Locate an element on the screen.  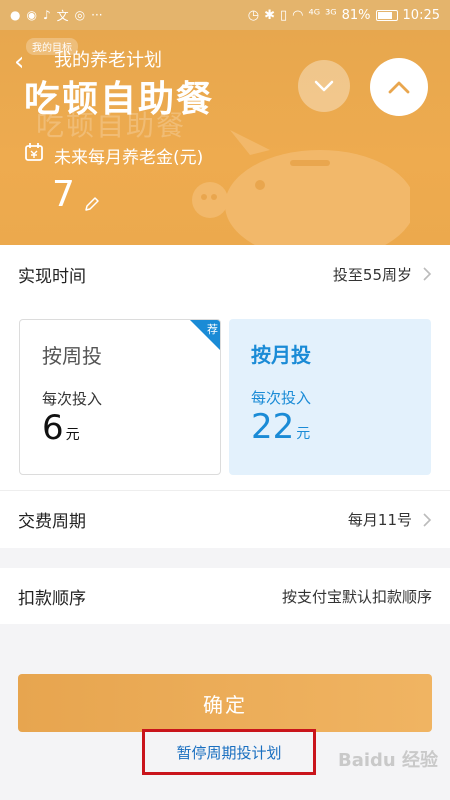
monthly-plan-card: 按月投 每次投入 22 元 is located at coordinates (330, 397).